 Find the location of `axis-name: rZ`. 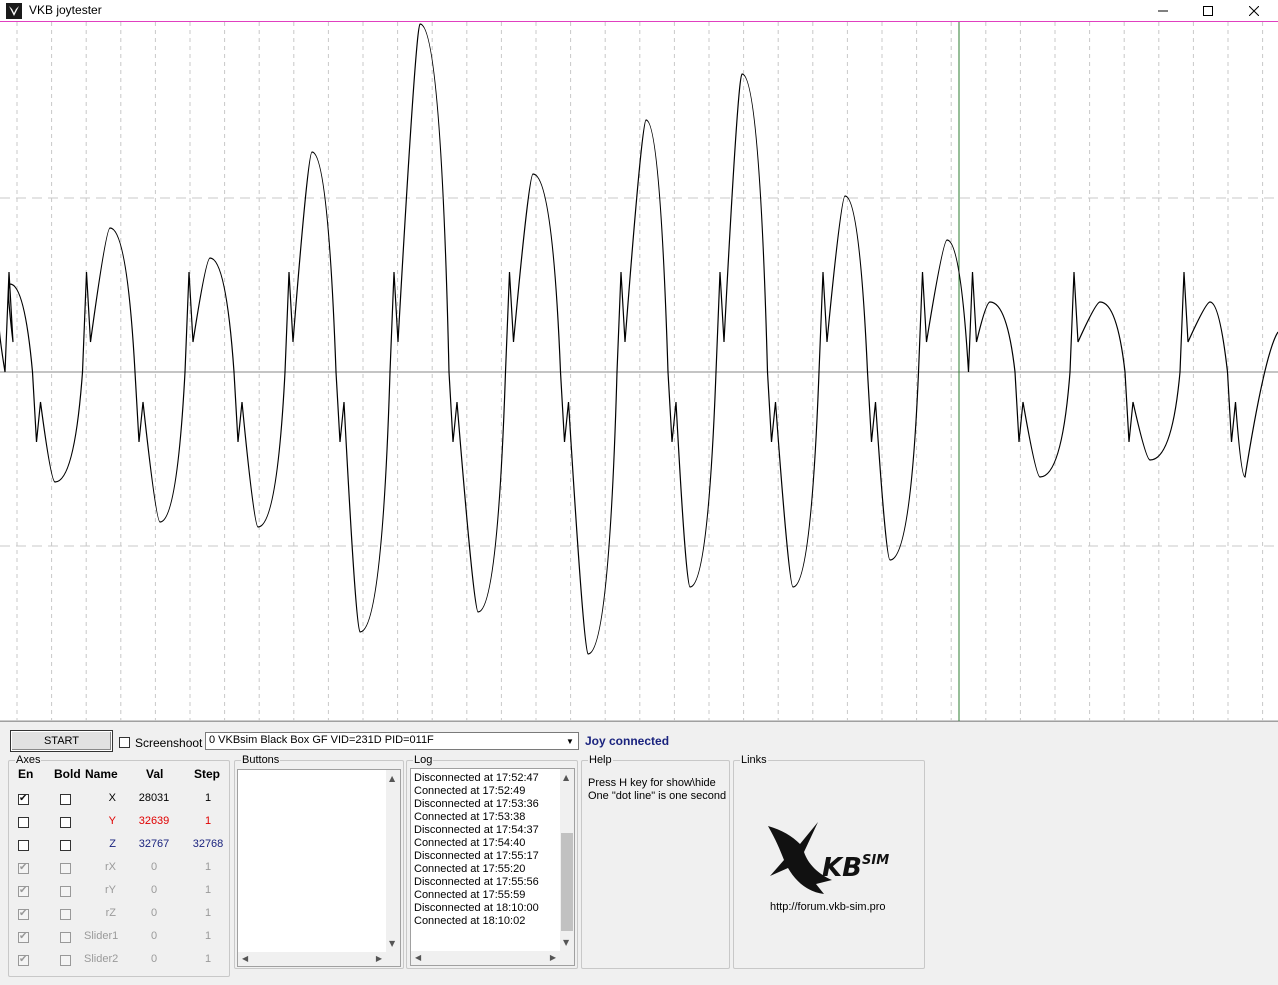

axis-name: rZ is located at coordinates (110, 913).